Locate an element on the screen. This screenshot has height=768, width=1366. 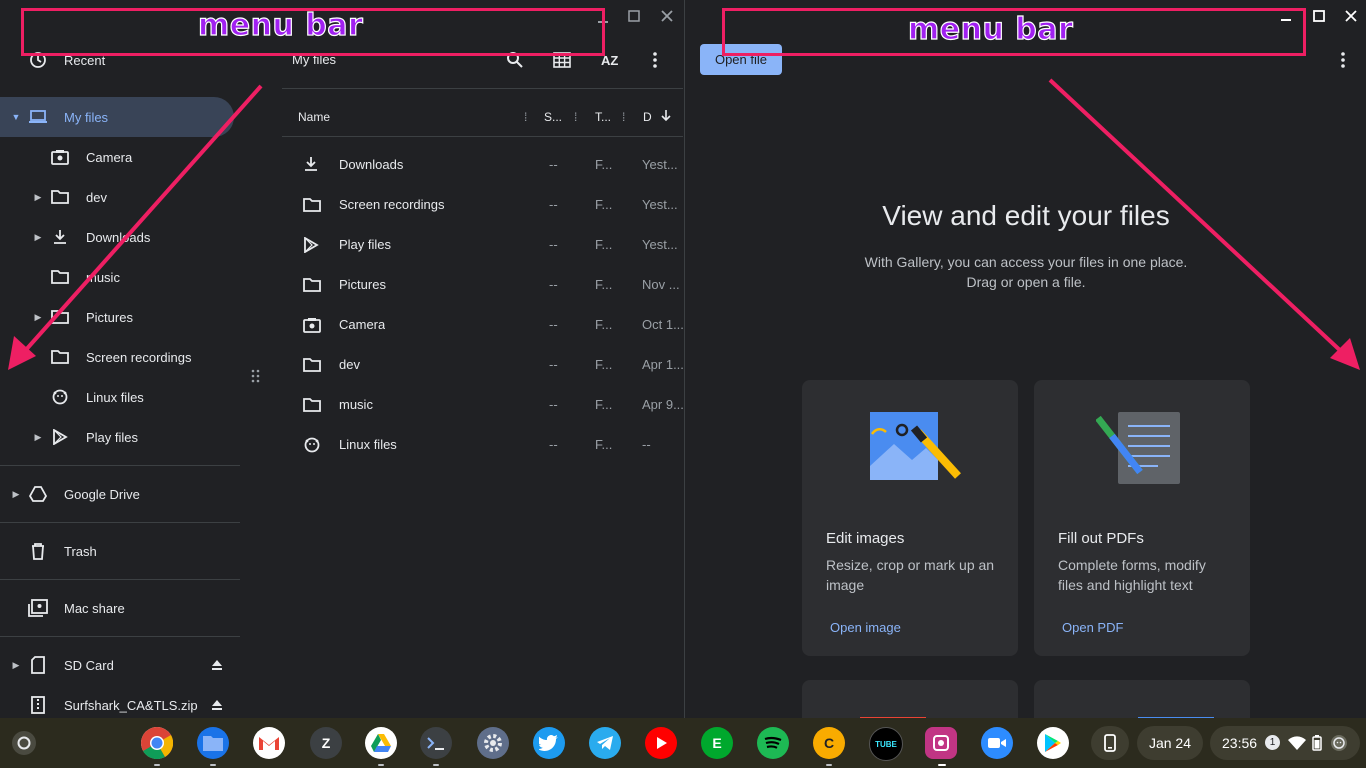
twitter-icon is located at coordinates (549, 743).